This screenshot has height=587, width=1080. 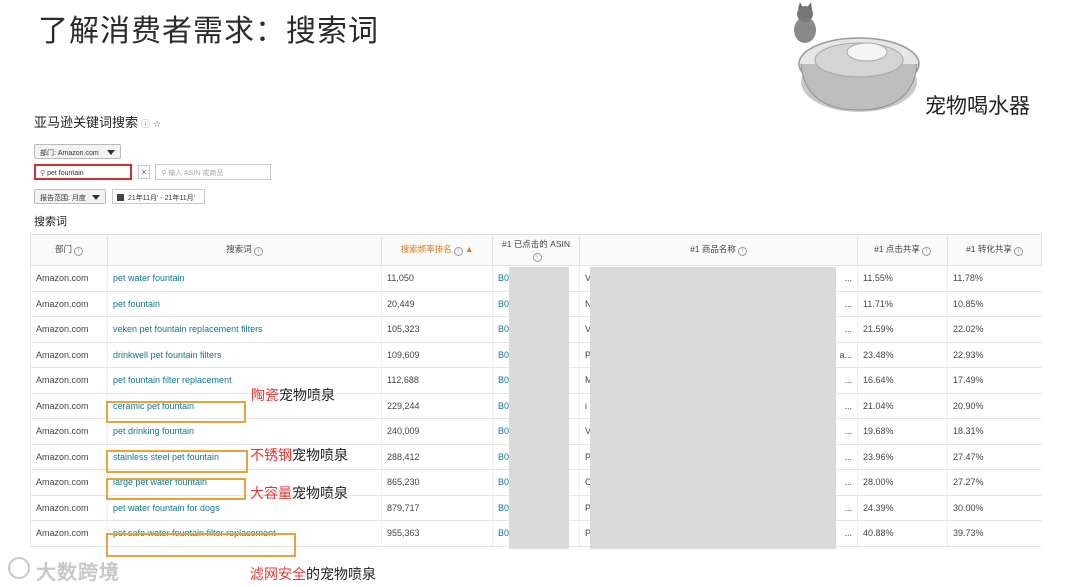 What do you see at coordinates (244, 380) in the screenshot?
I see `cell-term-link: pet fountain filter replacement` at bounding box center [244, 380].